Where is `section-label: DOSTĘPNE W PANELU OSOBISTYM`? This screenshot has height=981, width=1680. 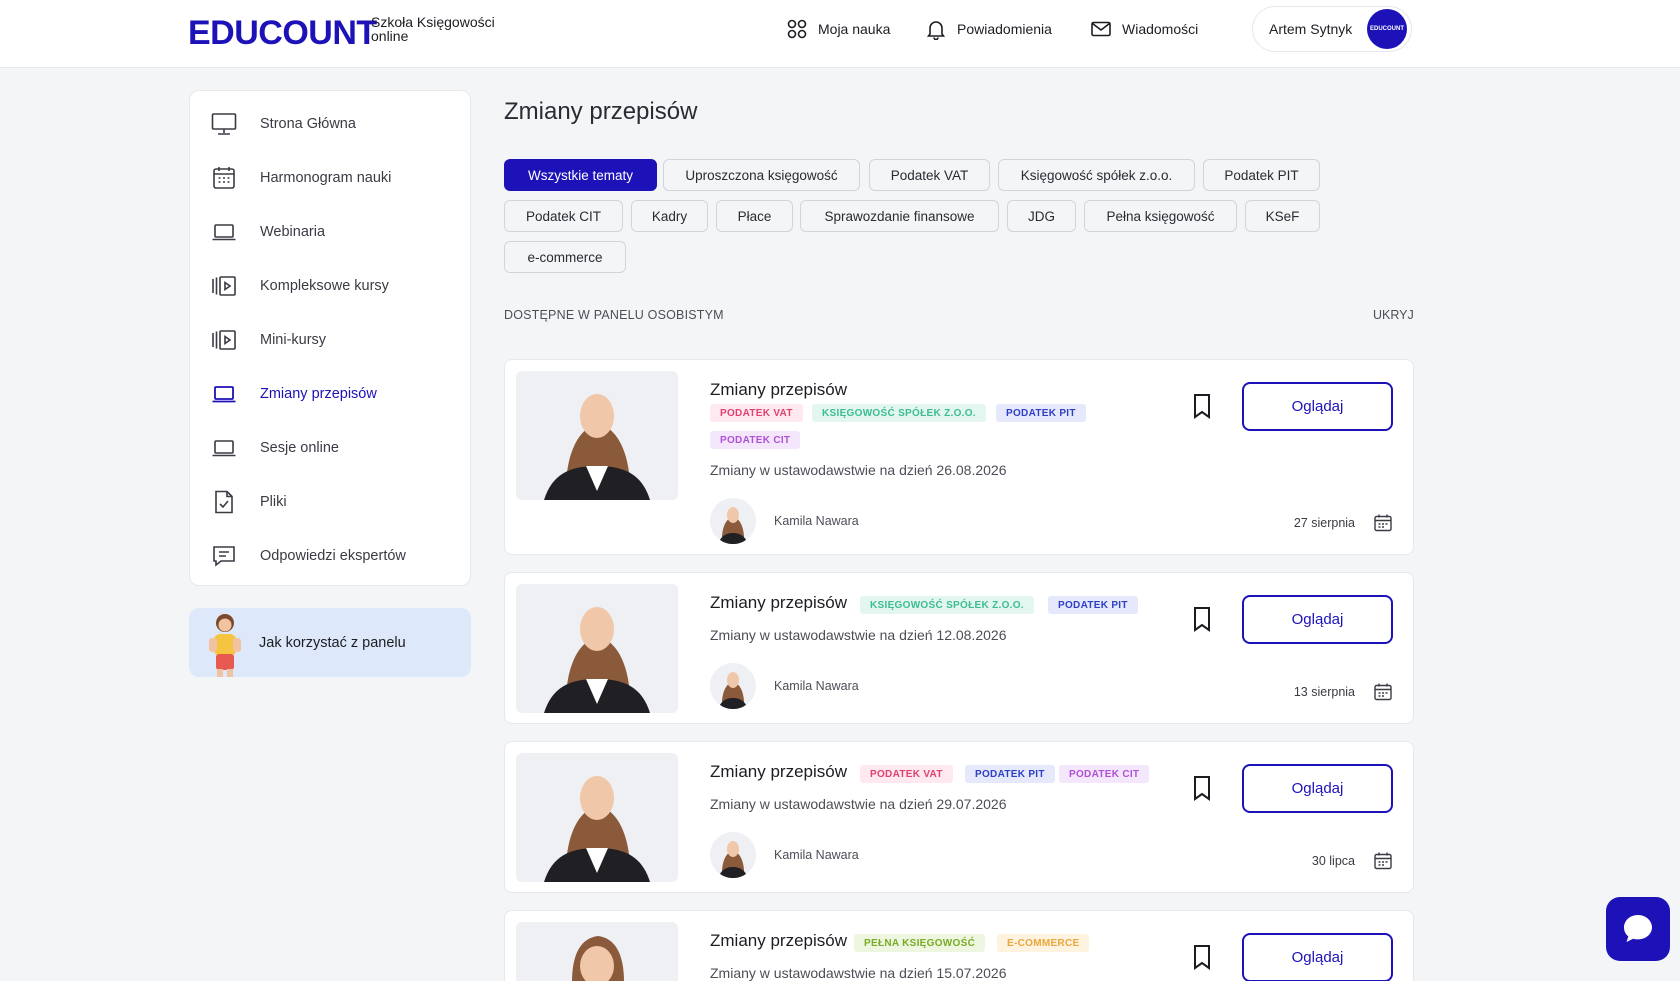 section-label: DOSTĘPNE W PANELU OSOBISTYM is located at coordinates (614, 315).